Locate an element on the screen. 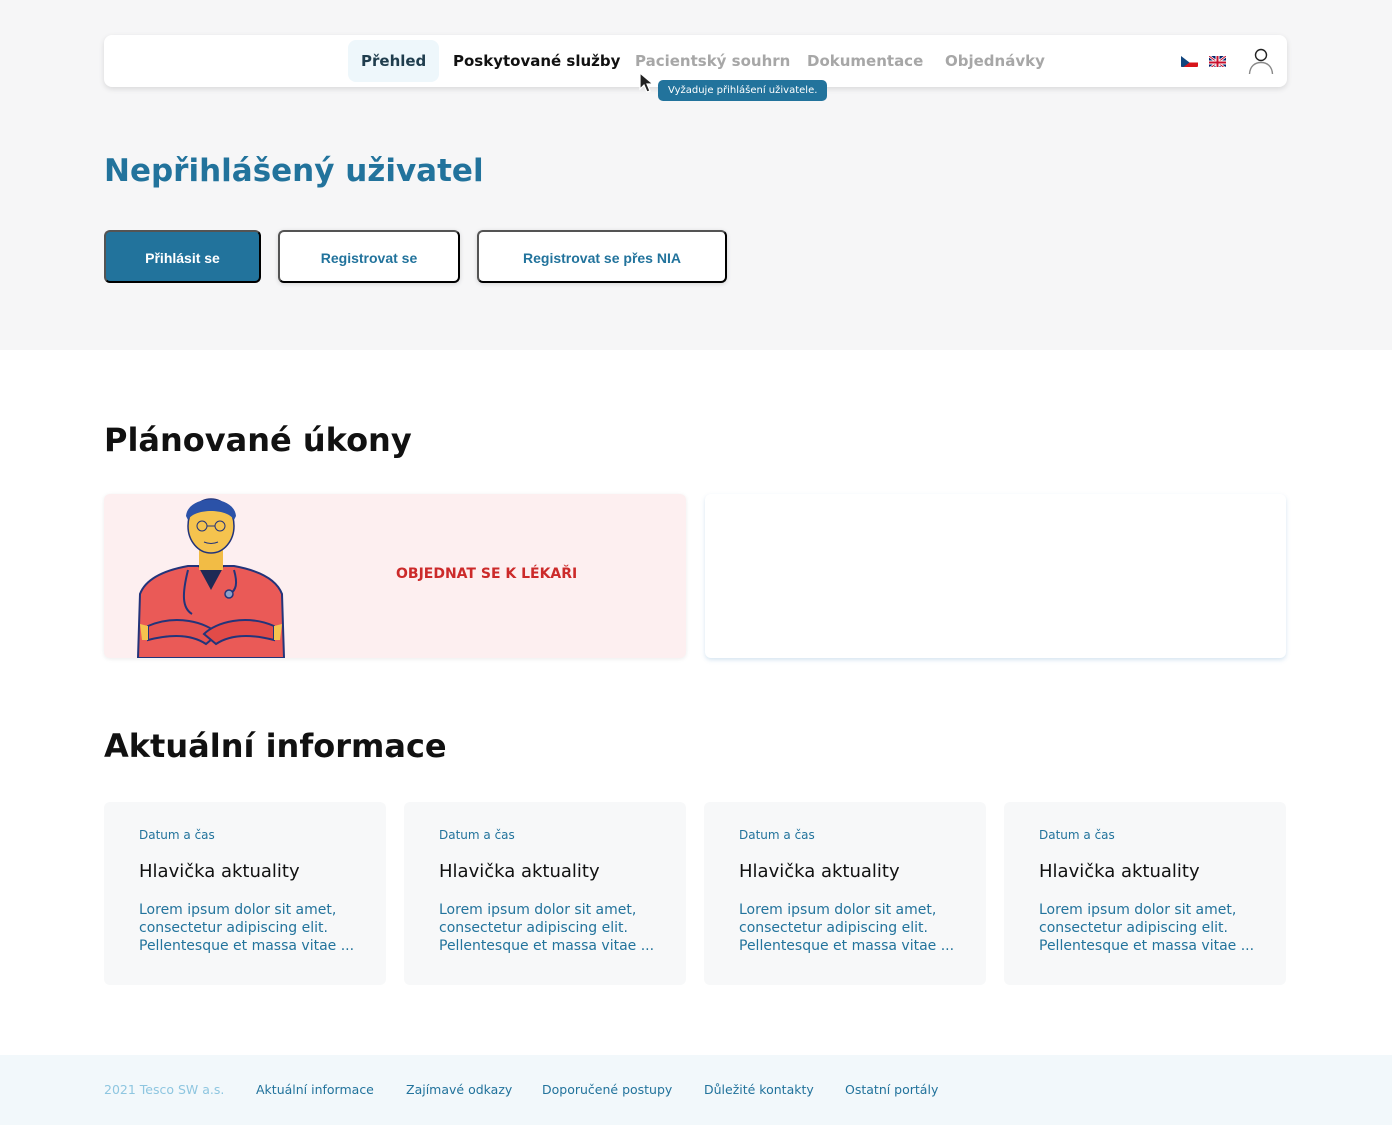 Image resolution: width=1392 pixels, height=1125 pixels. register-button: Registrovat se is located at coordinates (369, 256).